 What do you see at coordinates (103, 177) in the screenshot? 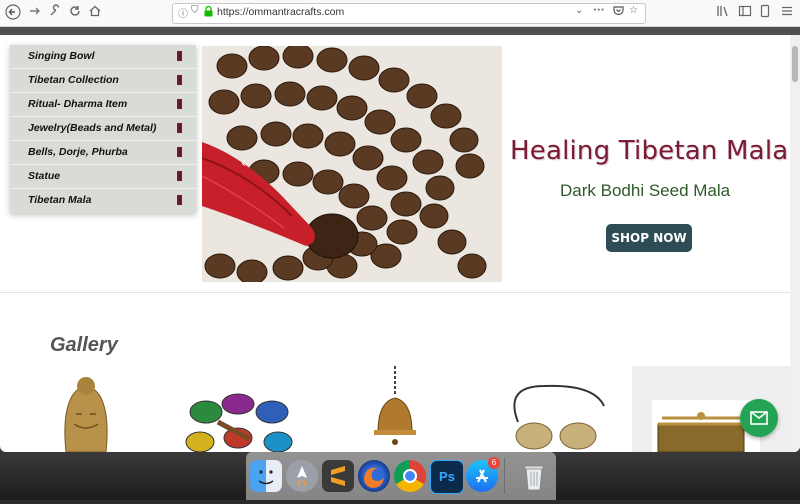
I see `menu-item-statue: Statue` at bounding box center [103, 177].